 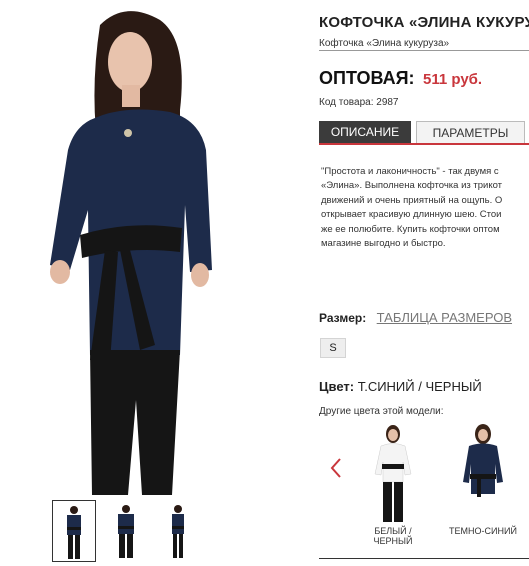 What do you see at coordinates (381, 411) in the screenshot?
I see `other-colors-label: Другие цвета этой модели:` at bounding box center [381, 411].